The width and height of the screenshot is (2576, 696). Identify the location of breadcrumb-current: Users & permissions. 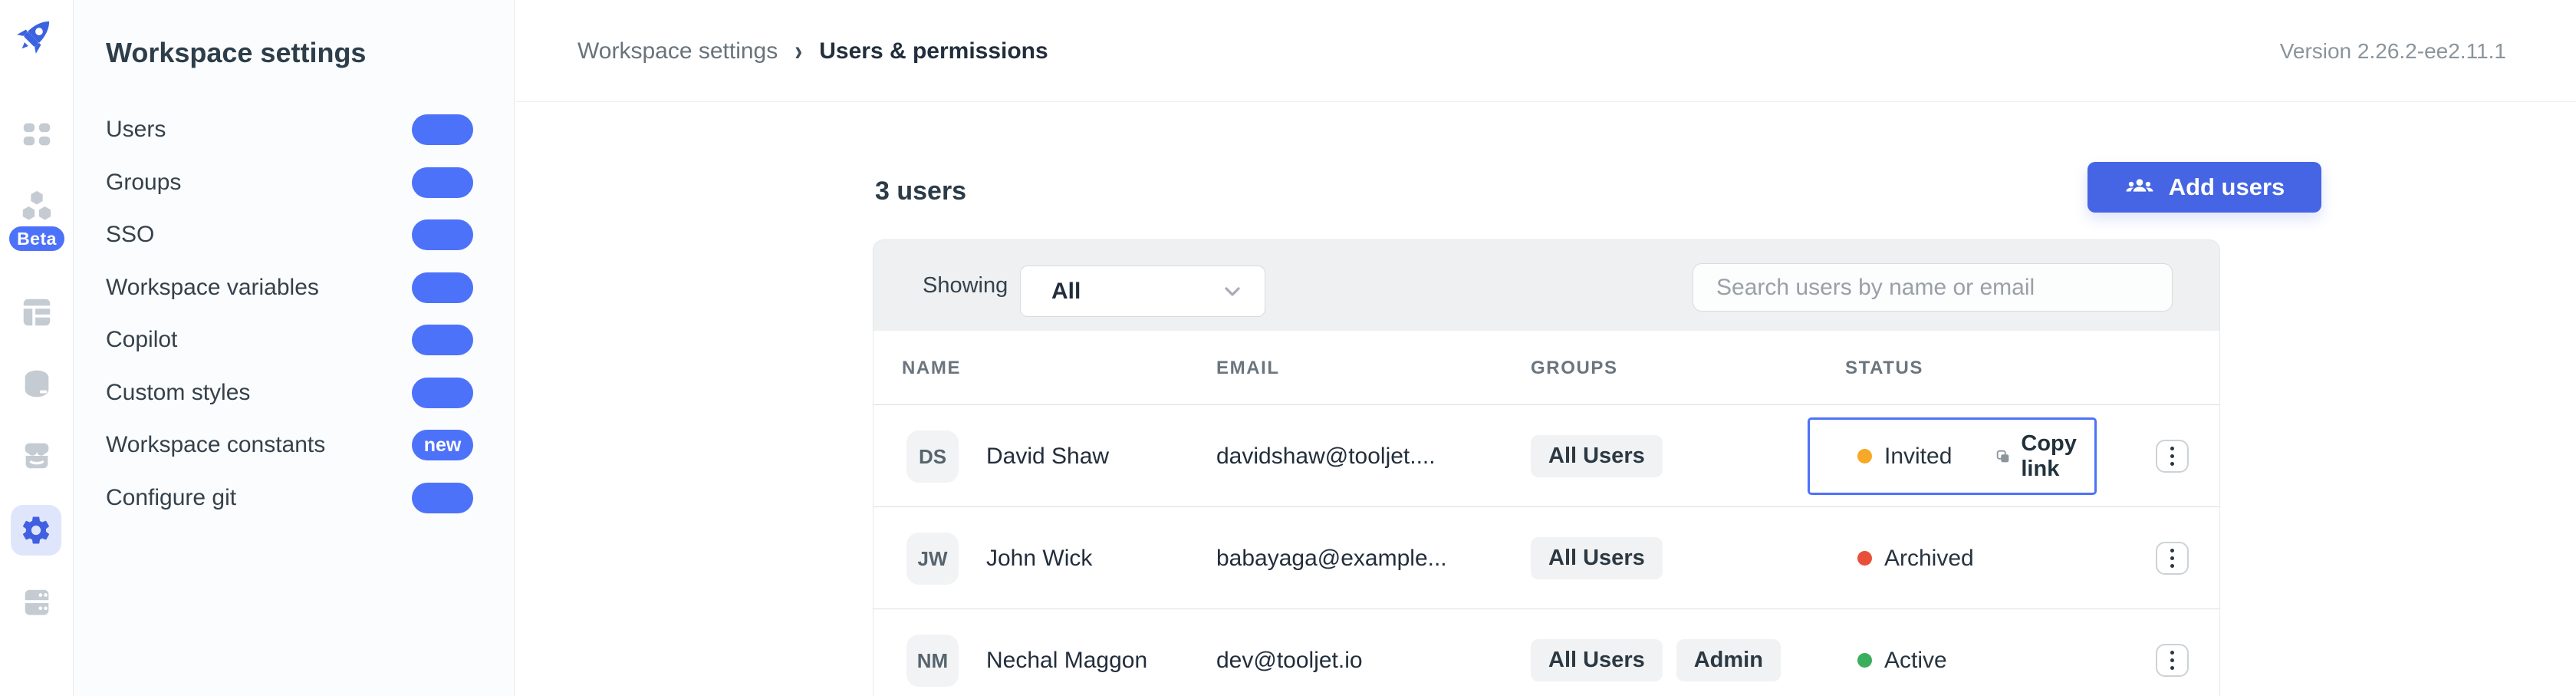
(933, 51).